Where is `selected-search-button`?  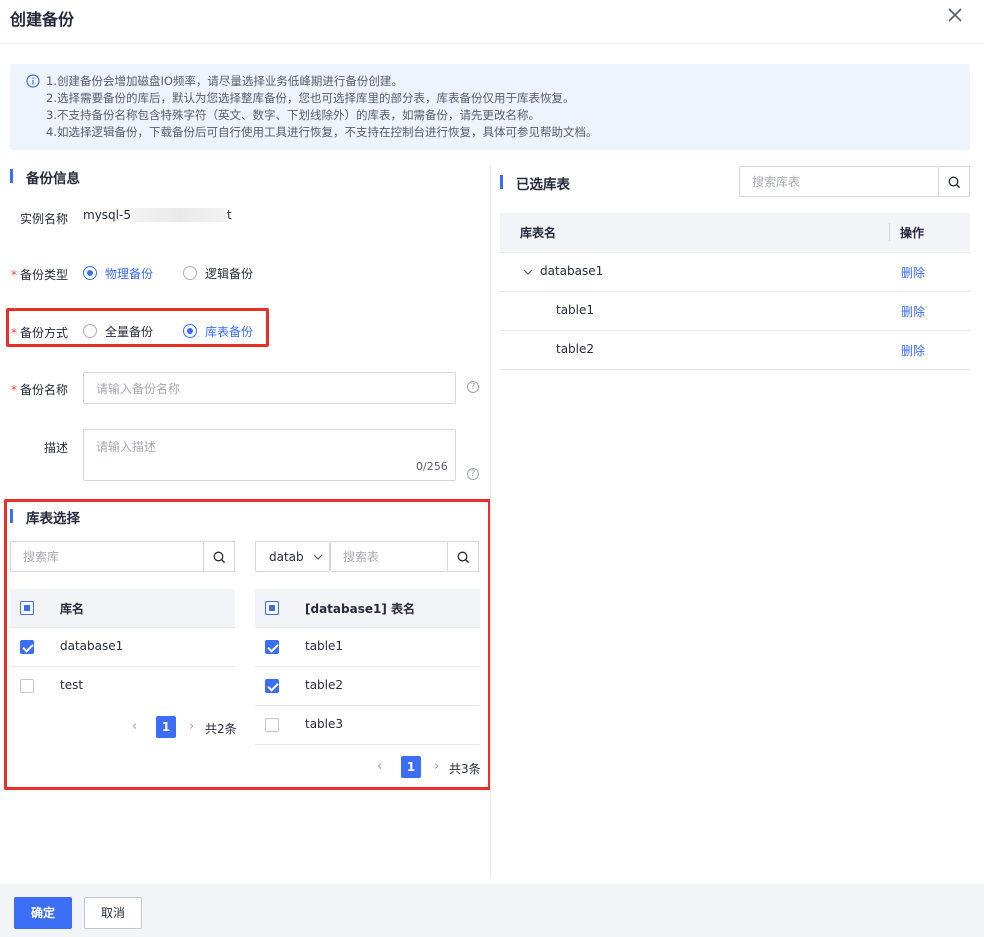
selected-search-button is located at coordinates (954, 181).